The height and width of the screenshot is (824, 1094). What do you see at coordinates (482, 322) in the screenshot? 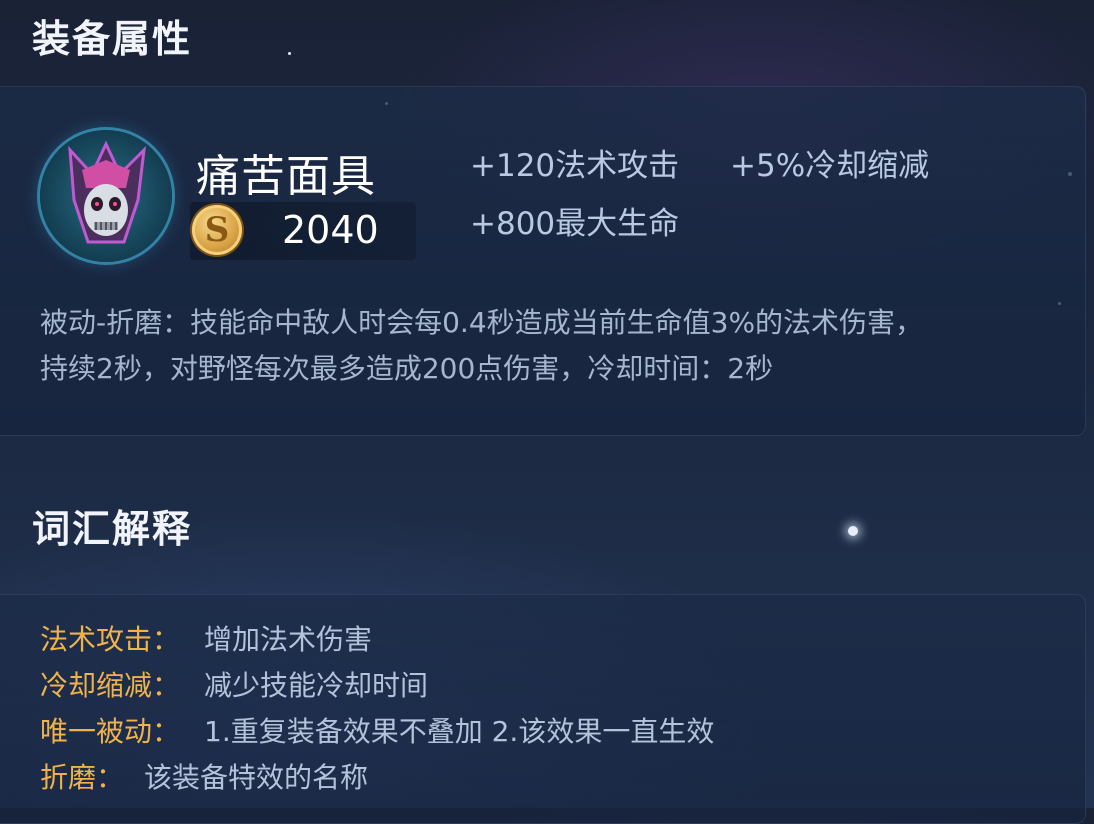
I see `passive-line-1: 被动-折磨：技能命中敌人时会每0.4秒造成当前生命值3%的法术伤害，` at bounding box center [482, 322].